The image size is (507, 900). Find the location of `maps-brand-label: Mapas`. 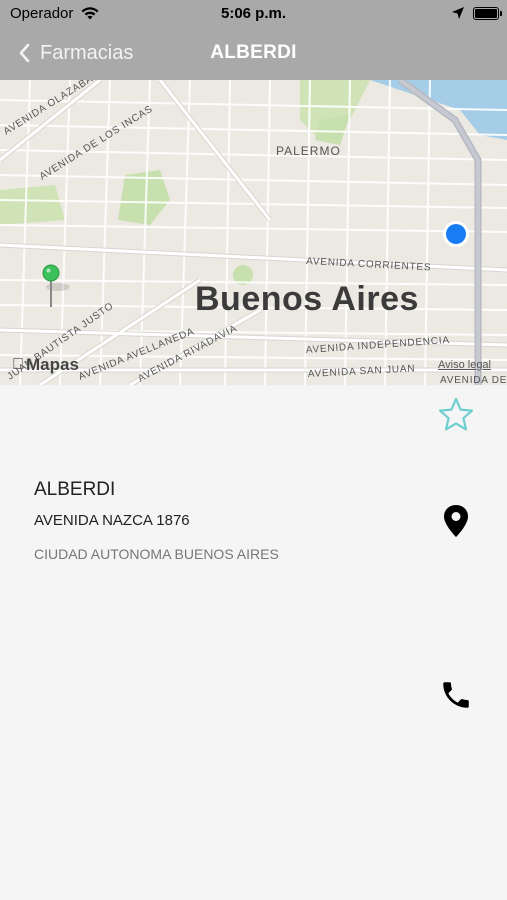

maps-brand-label: Mapas is located at coordinates (46, 364).